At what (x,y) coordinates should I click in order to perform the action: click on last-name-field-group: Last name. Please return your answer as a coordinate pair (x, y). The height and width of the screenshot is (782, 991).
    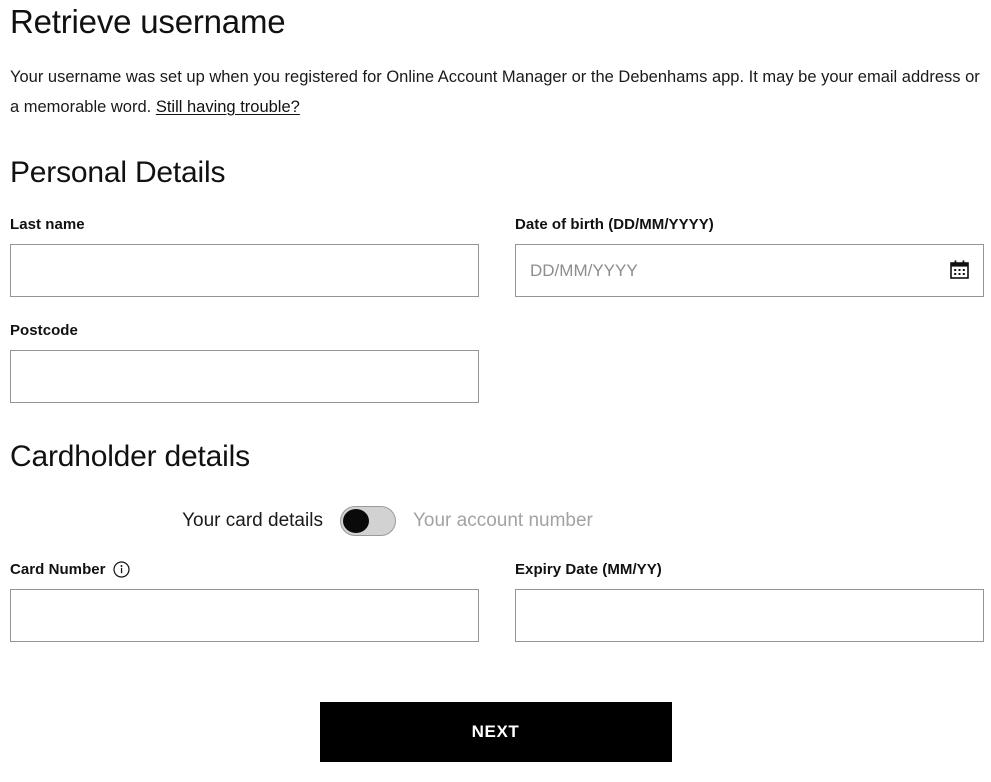
    Looking at the image, I should click on (244, 256).